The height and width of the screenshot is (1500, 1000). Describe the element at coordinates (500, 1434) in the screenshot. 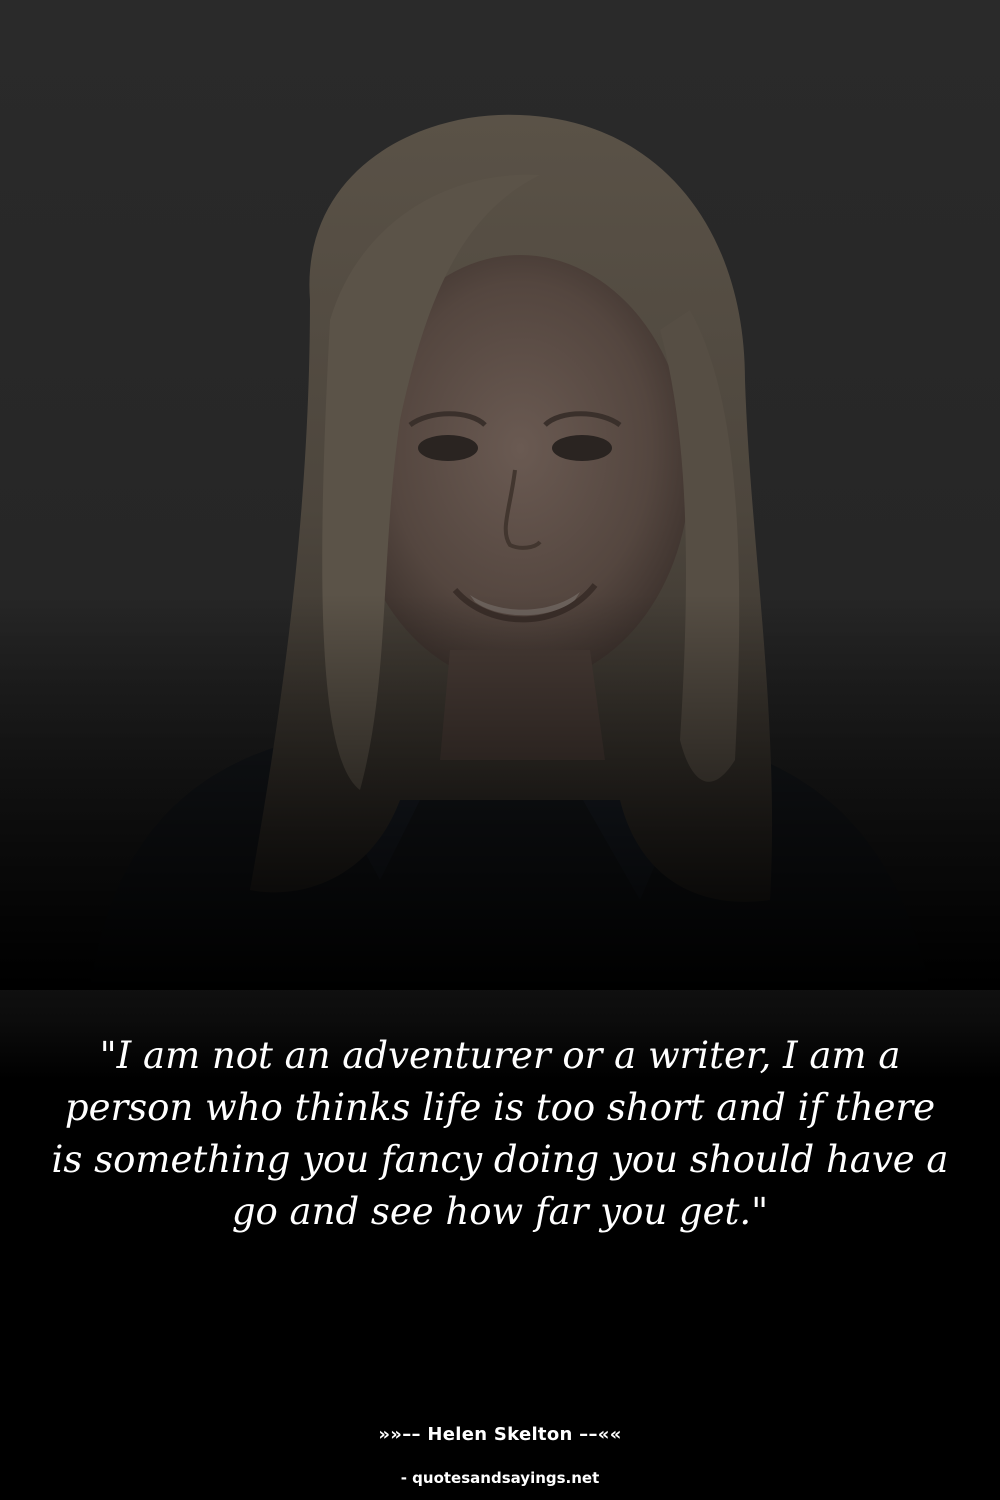

I see `quote-author: »»–– Helen Skelton ––««` at that location.